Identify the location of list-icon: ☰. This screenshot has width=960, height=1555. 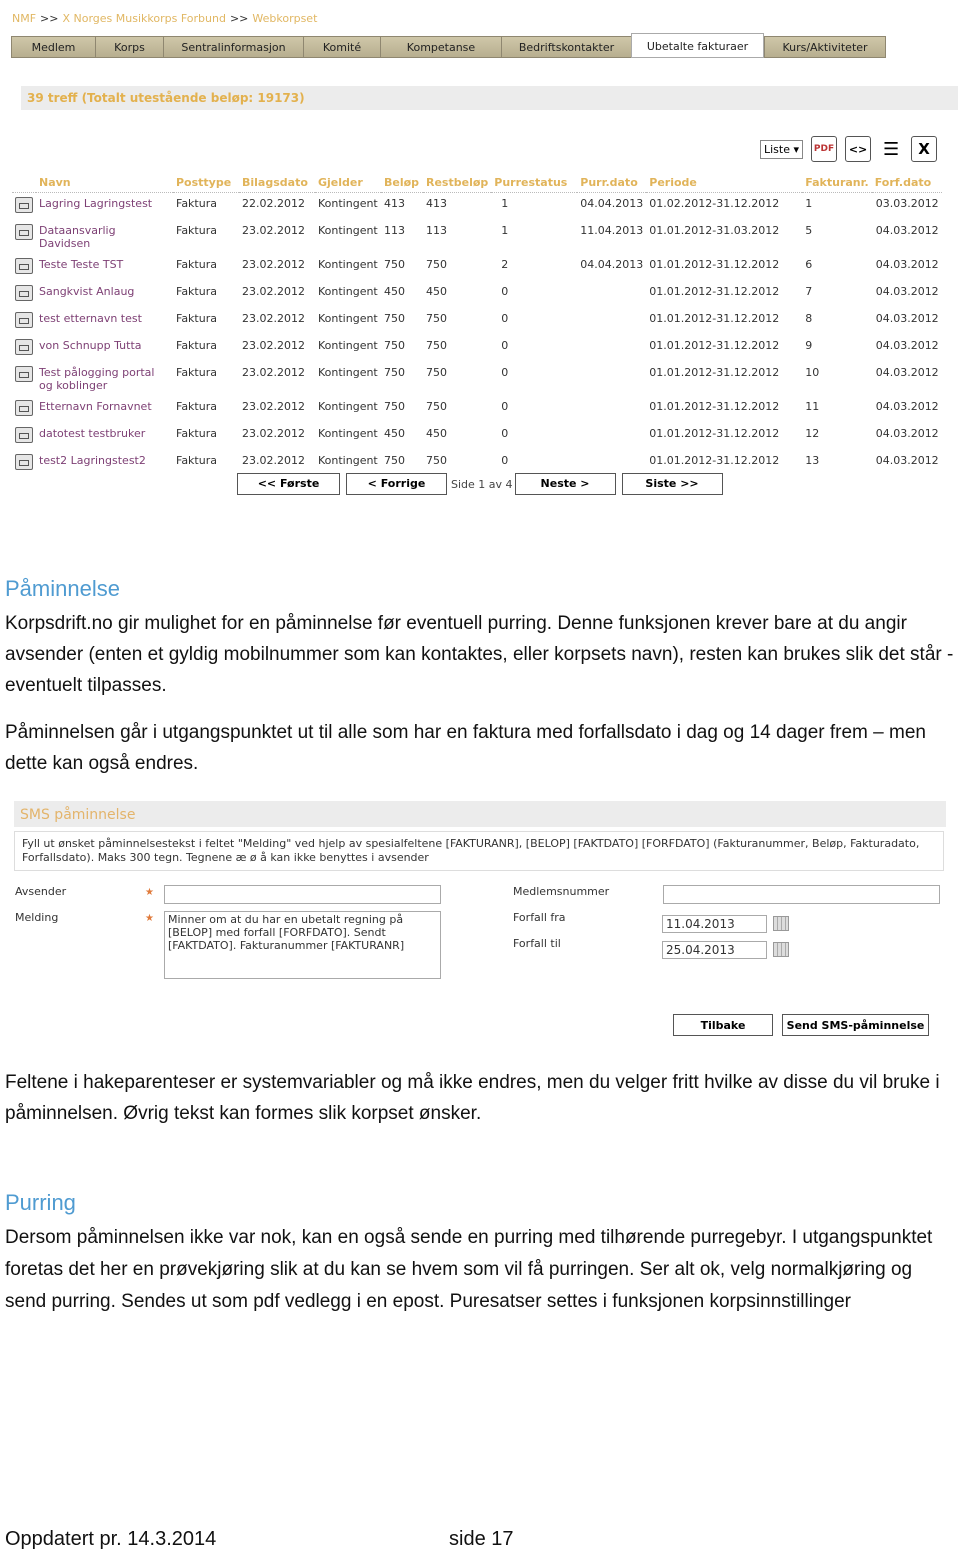
(891, 149).